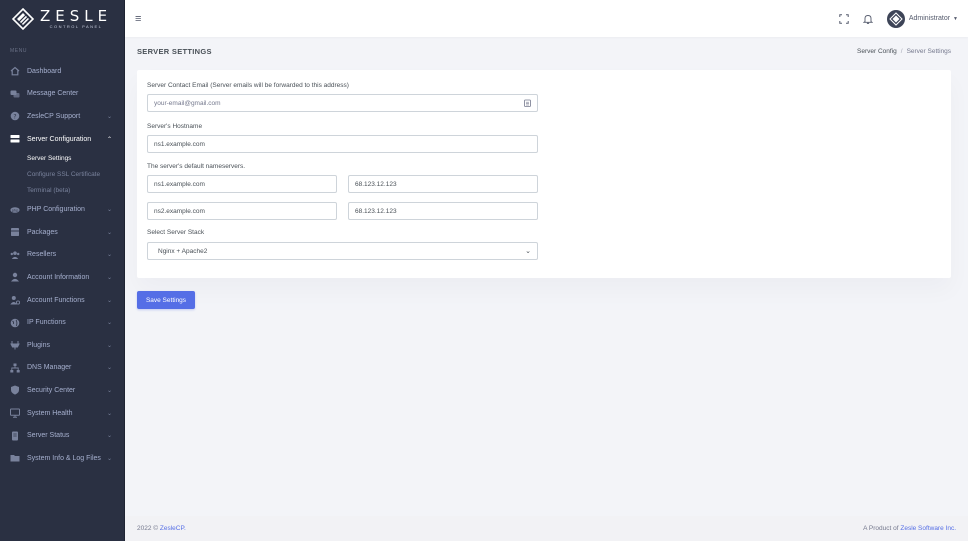 The width and height of the screenshot is (968, 541). What do you see at coordinates (15, 139) in the screenshot?
I see `server-icon` at bounding box center [15, 139].